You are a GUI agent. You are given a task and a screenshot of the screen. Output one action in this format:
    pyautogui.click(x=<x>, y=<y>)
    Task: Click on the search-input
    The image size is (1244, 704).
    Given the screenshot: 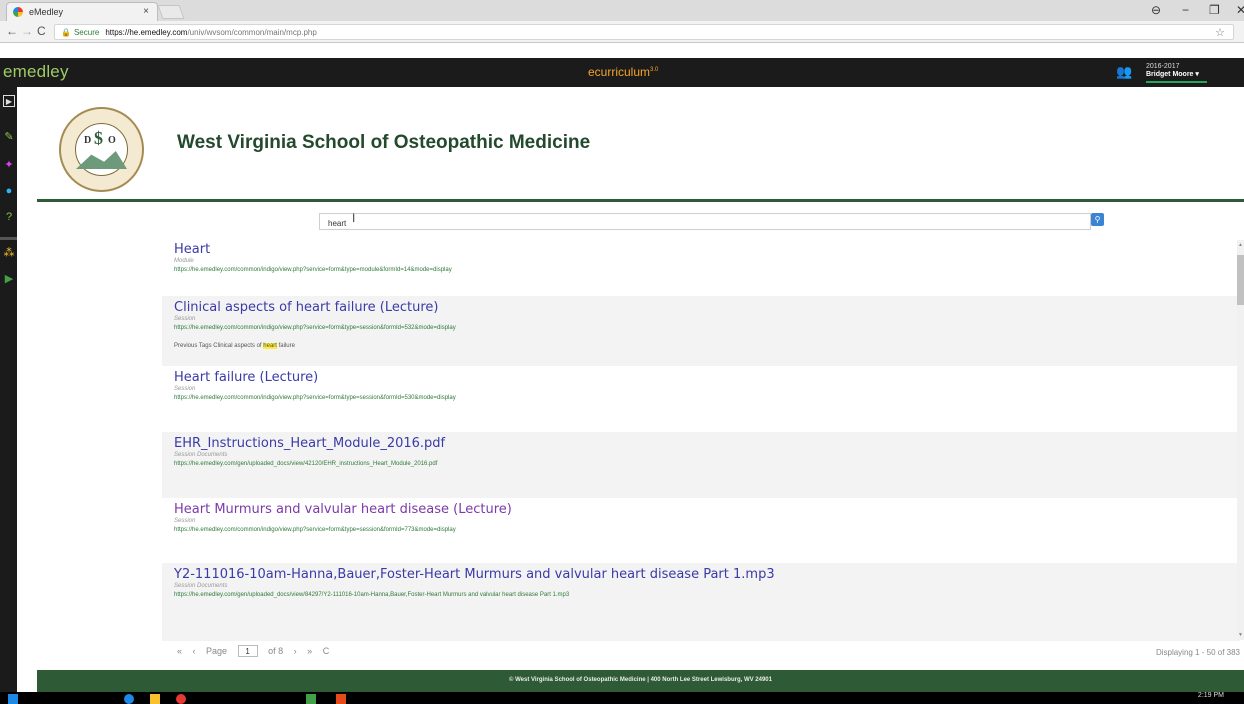 What is the action you would take?
    pyautogui.click(x=705, y=221)
    